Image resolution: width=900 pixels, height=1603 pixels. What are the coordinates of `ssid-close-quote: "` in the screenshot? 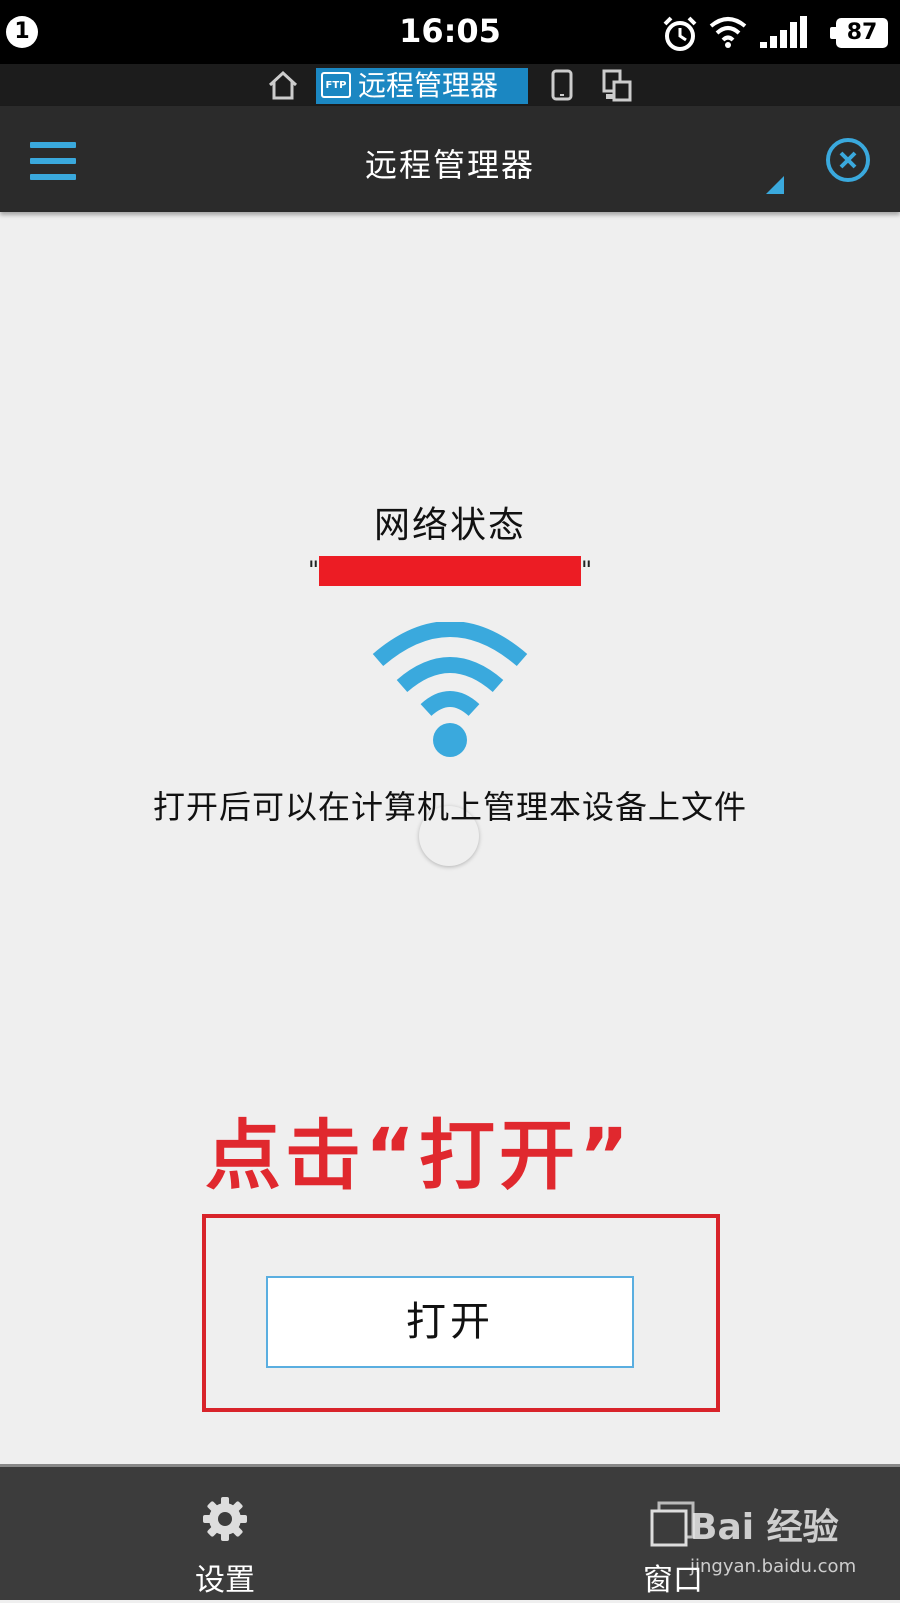 It's located at (587, 570).